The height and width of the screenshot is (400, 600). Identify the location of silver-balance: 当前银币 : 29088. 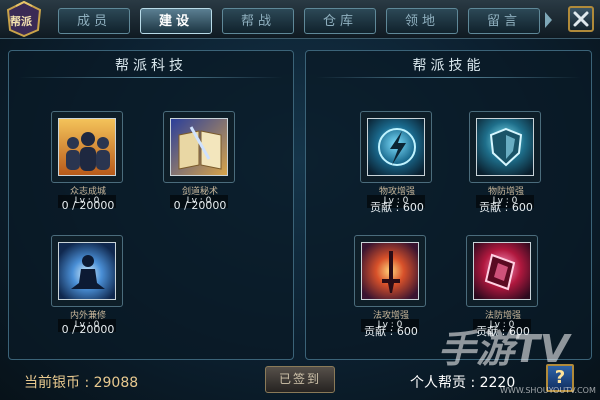
(81, 383).